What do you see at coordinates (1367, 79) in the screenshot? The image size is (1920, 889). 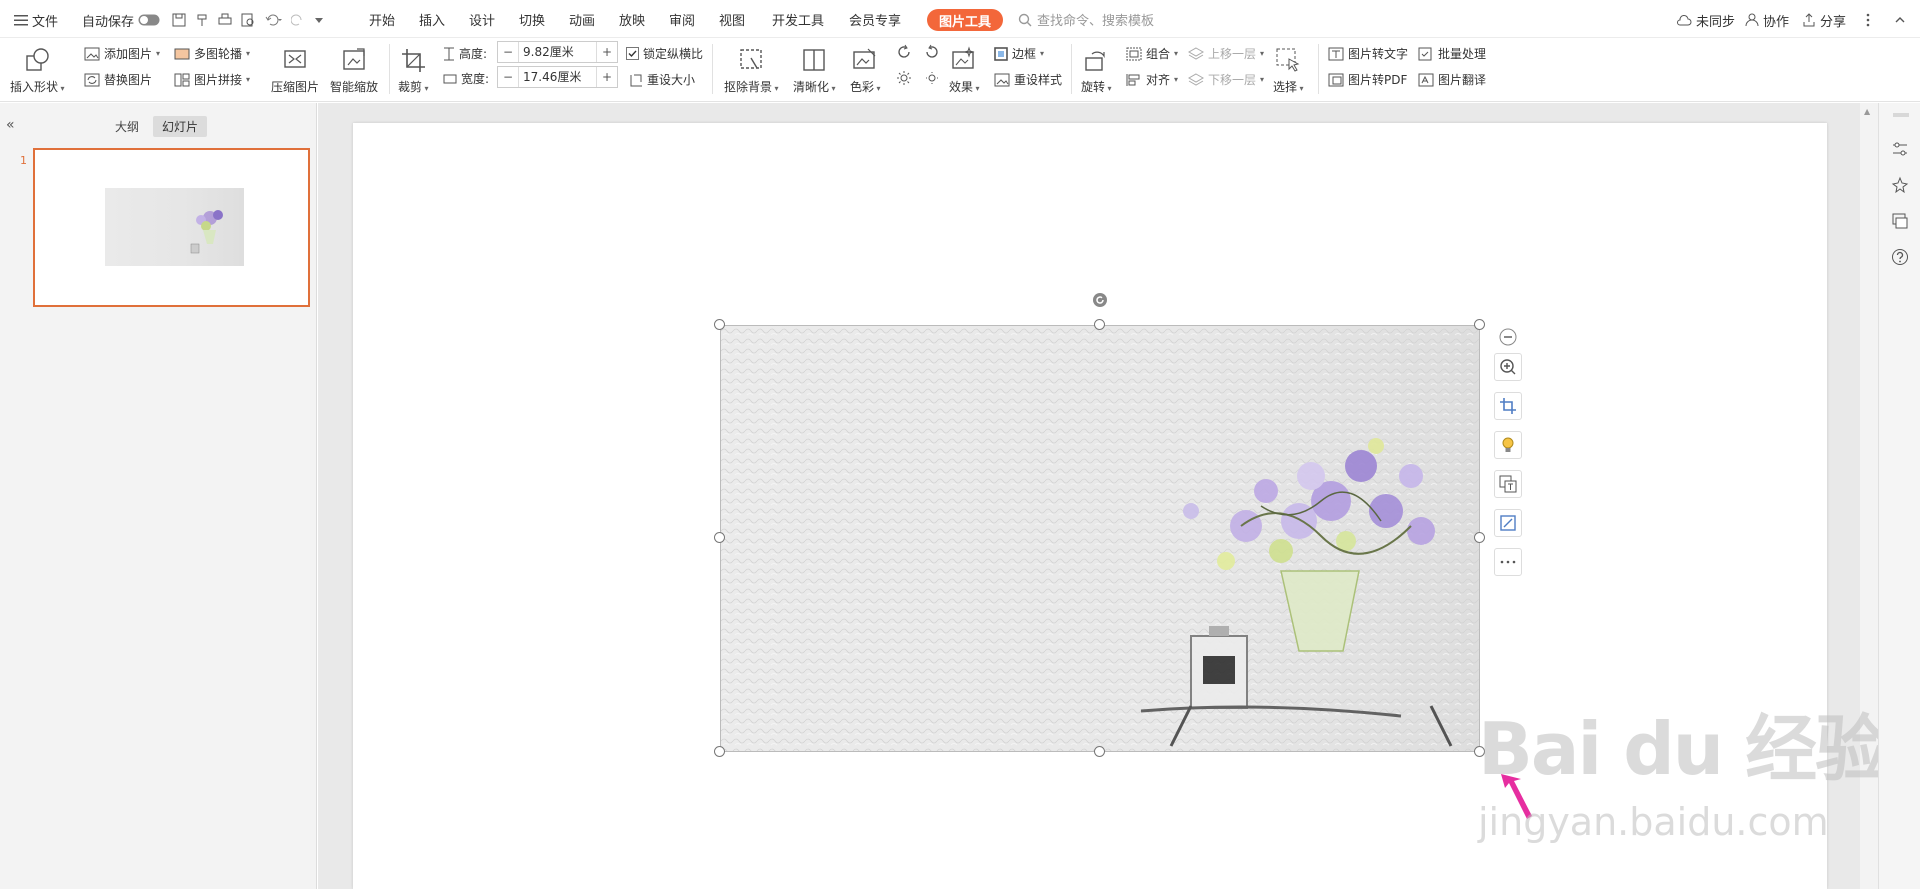 I see `picture-to-pdf-button: 图片转PDF` at bounding box center [1367, 79].